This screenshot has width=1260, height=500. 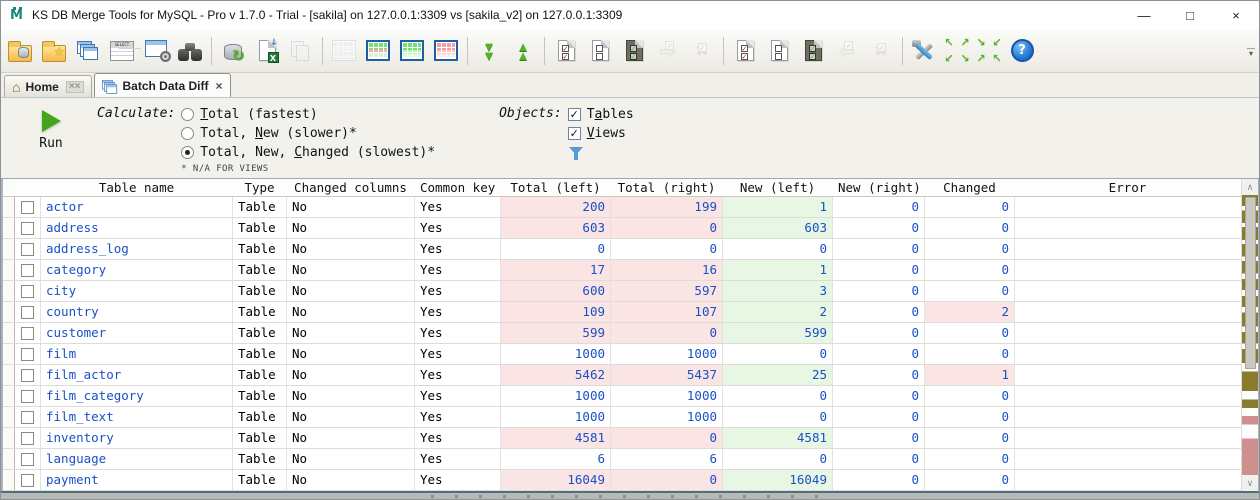 I want to click on vertical-scrollbar: ∧ ∨, so click(x=1249, y=335).